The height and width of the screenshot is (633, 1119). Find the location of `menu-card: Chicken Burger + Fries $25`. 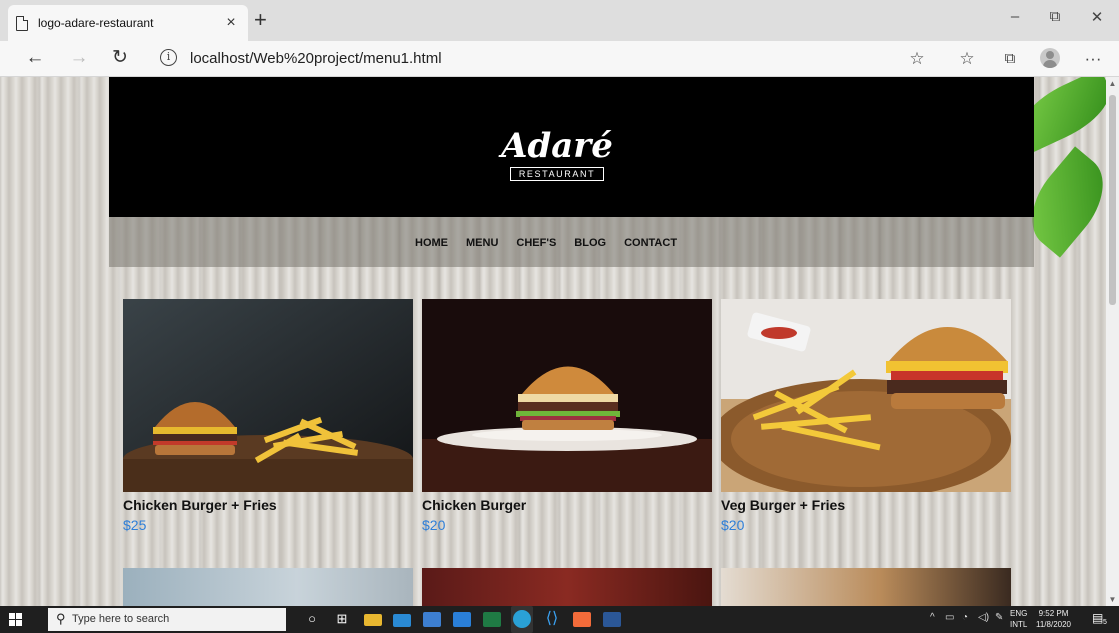

menu-card: Chicken Burger + Fries $25 is located at coordinates (268, 416).